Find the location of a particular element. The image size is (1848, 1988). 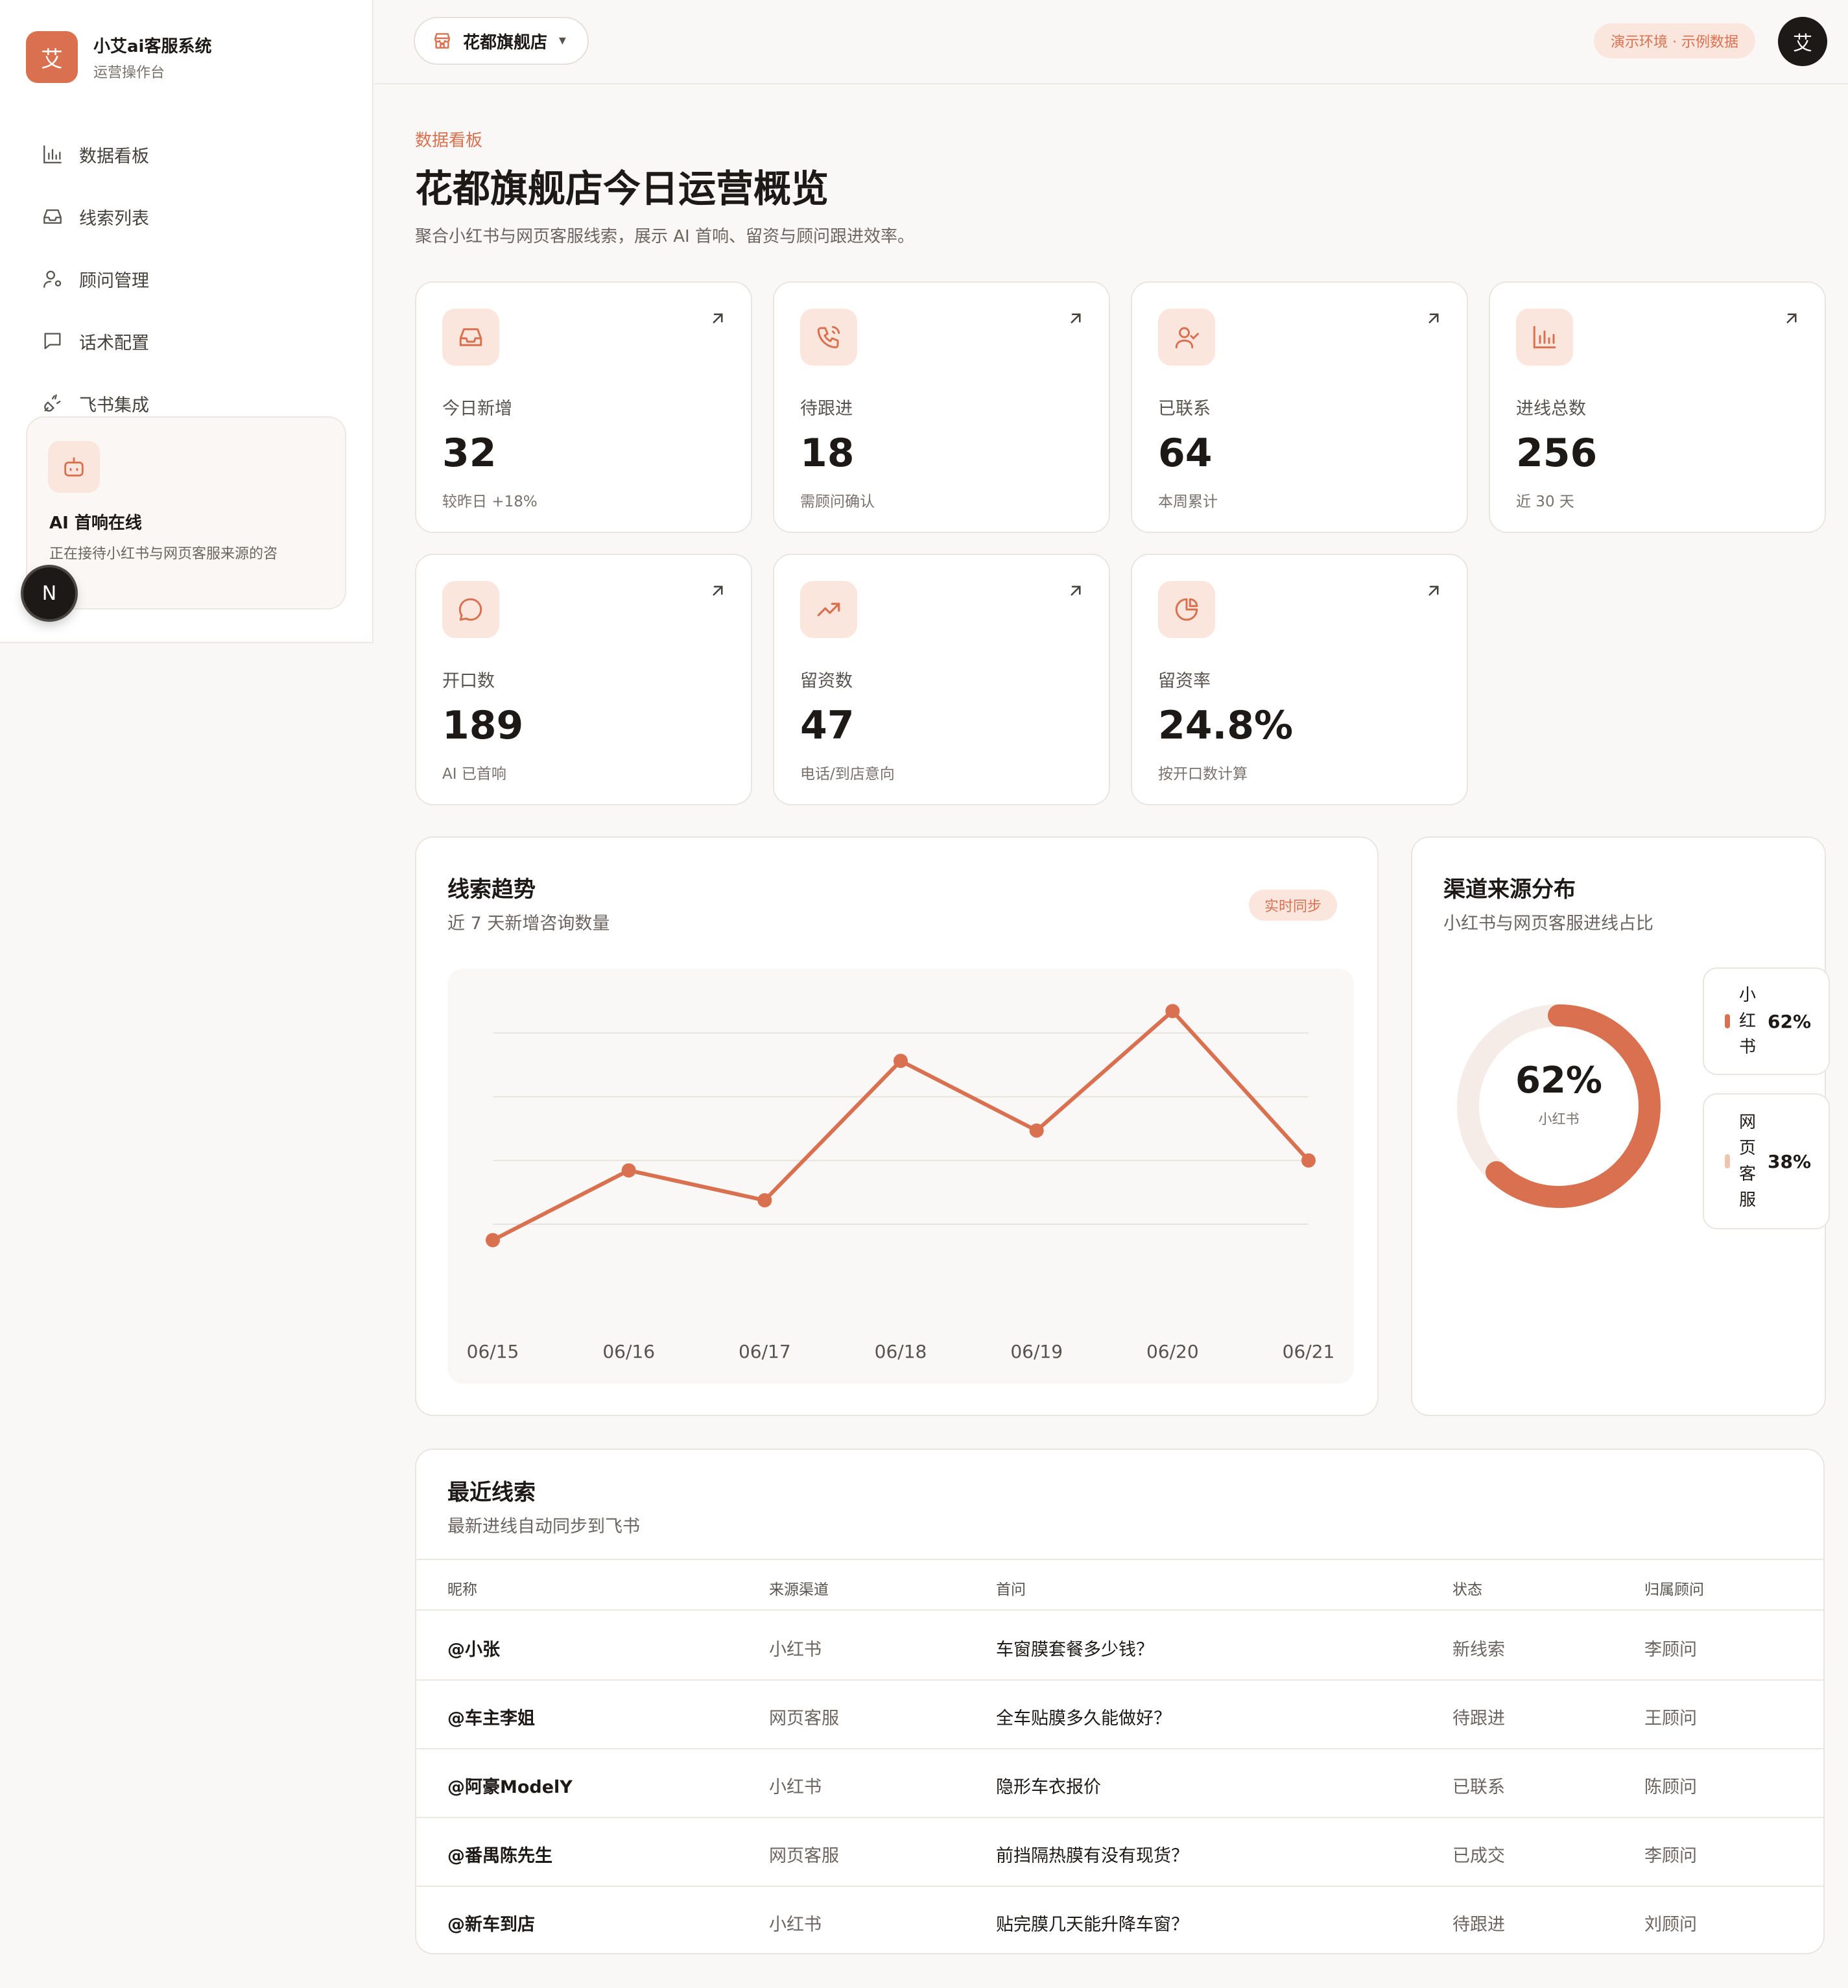

column-header-channel: 来源渠道 is located at coordinates (799, 1588).